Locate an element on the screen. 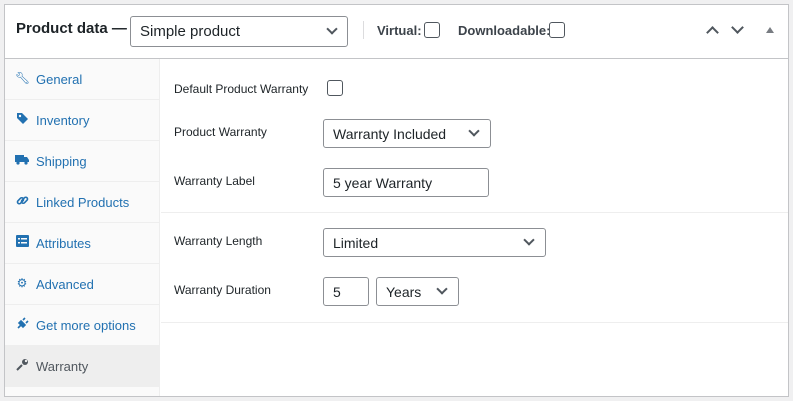 The width and height of the screenshot is (793, 401). tab-linked-products: Linked Products is located at coordinates (82, 202).